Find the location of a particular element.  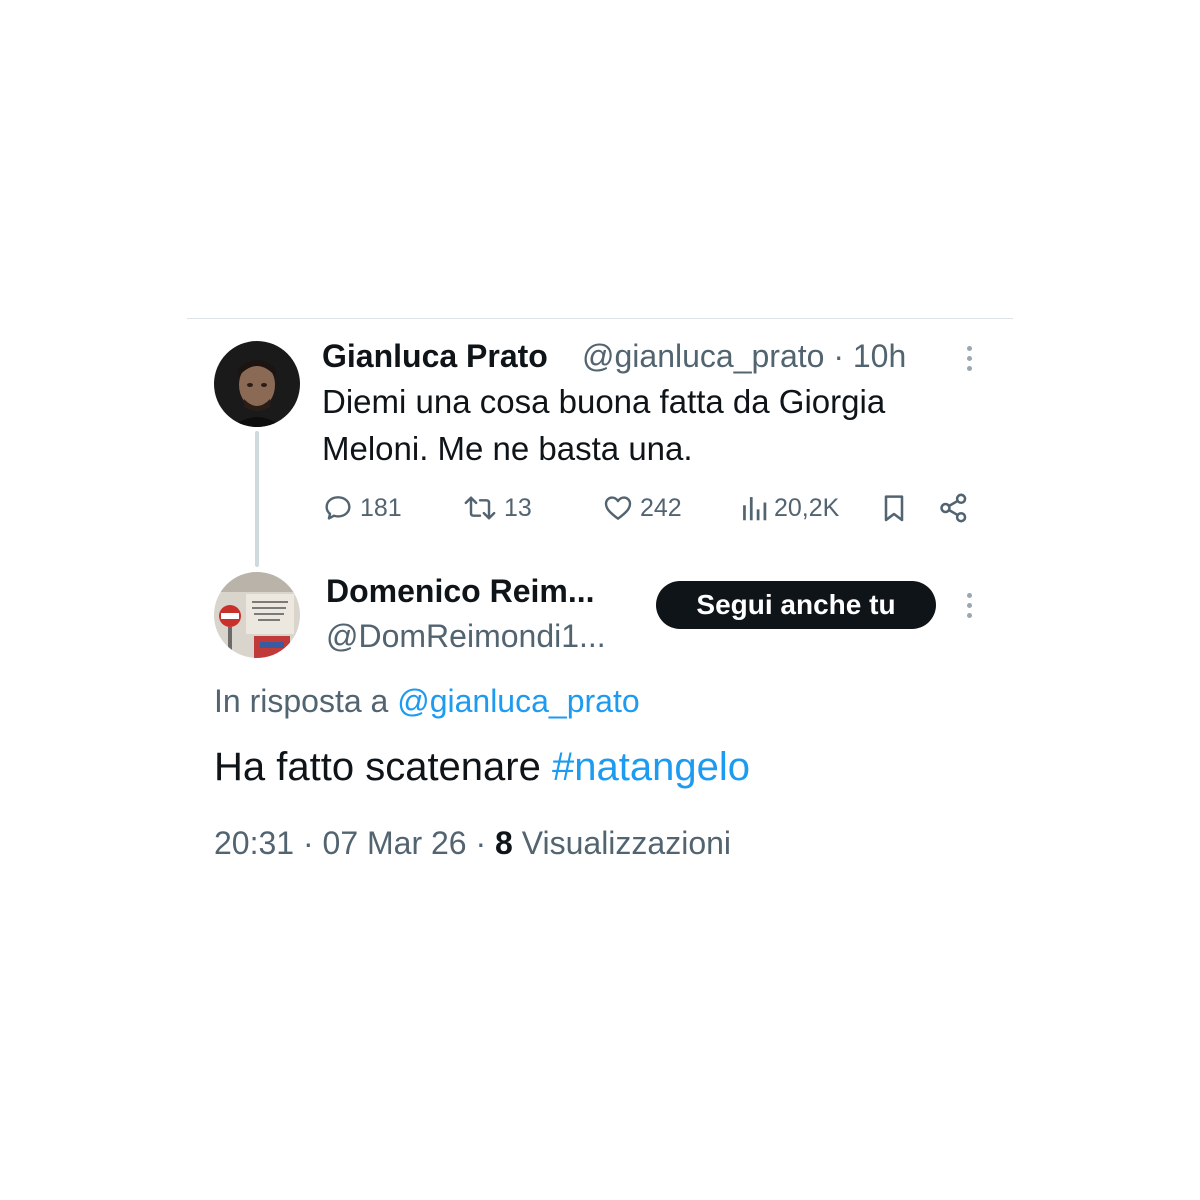

tweet-date: 07 Mar 26 is located at coordinates (395, 843).